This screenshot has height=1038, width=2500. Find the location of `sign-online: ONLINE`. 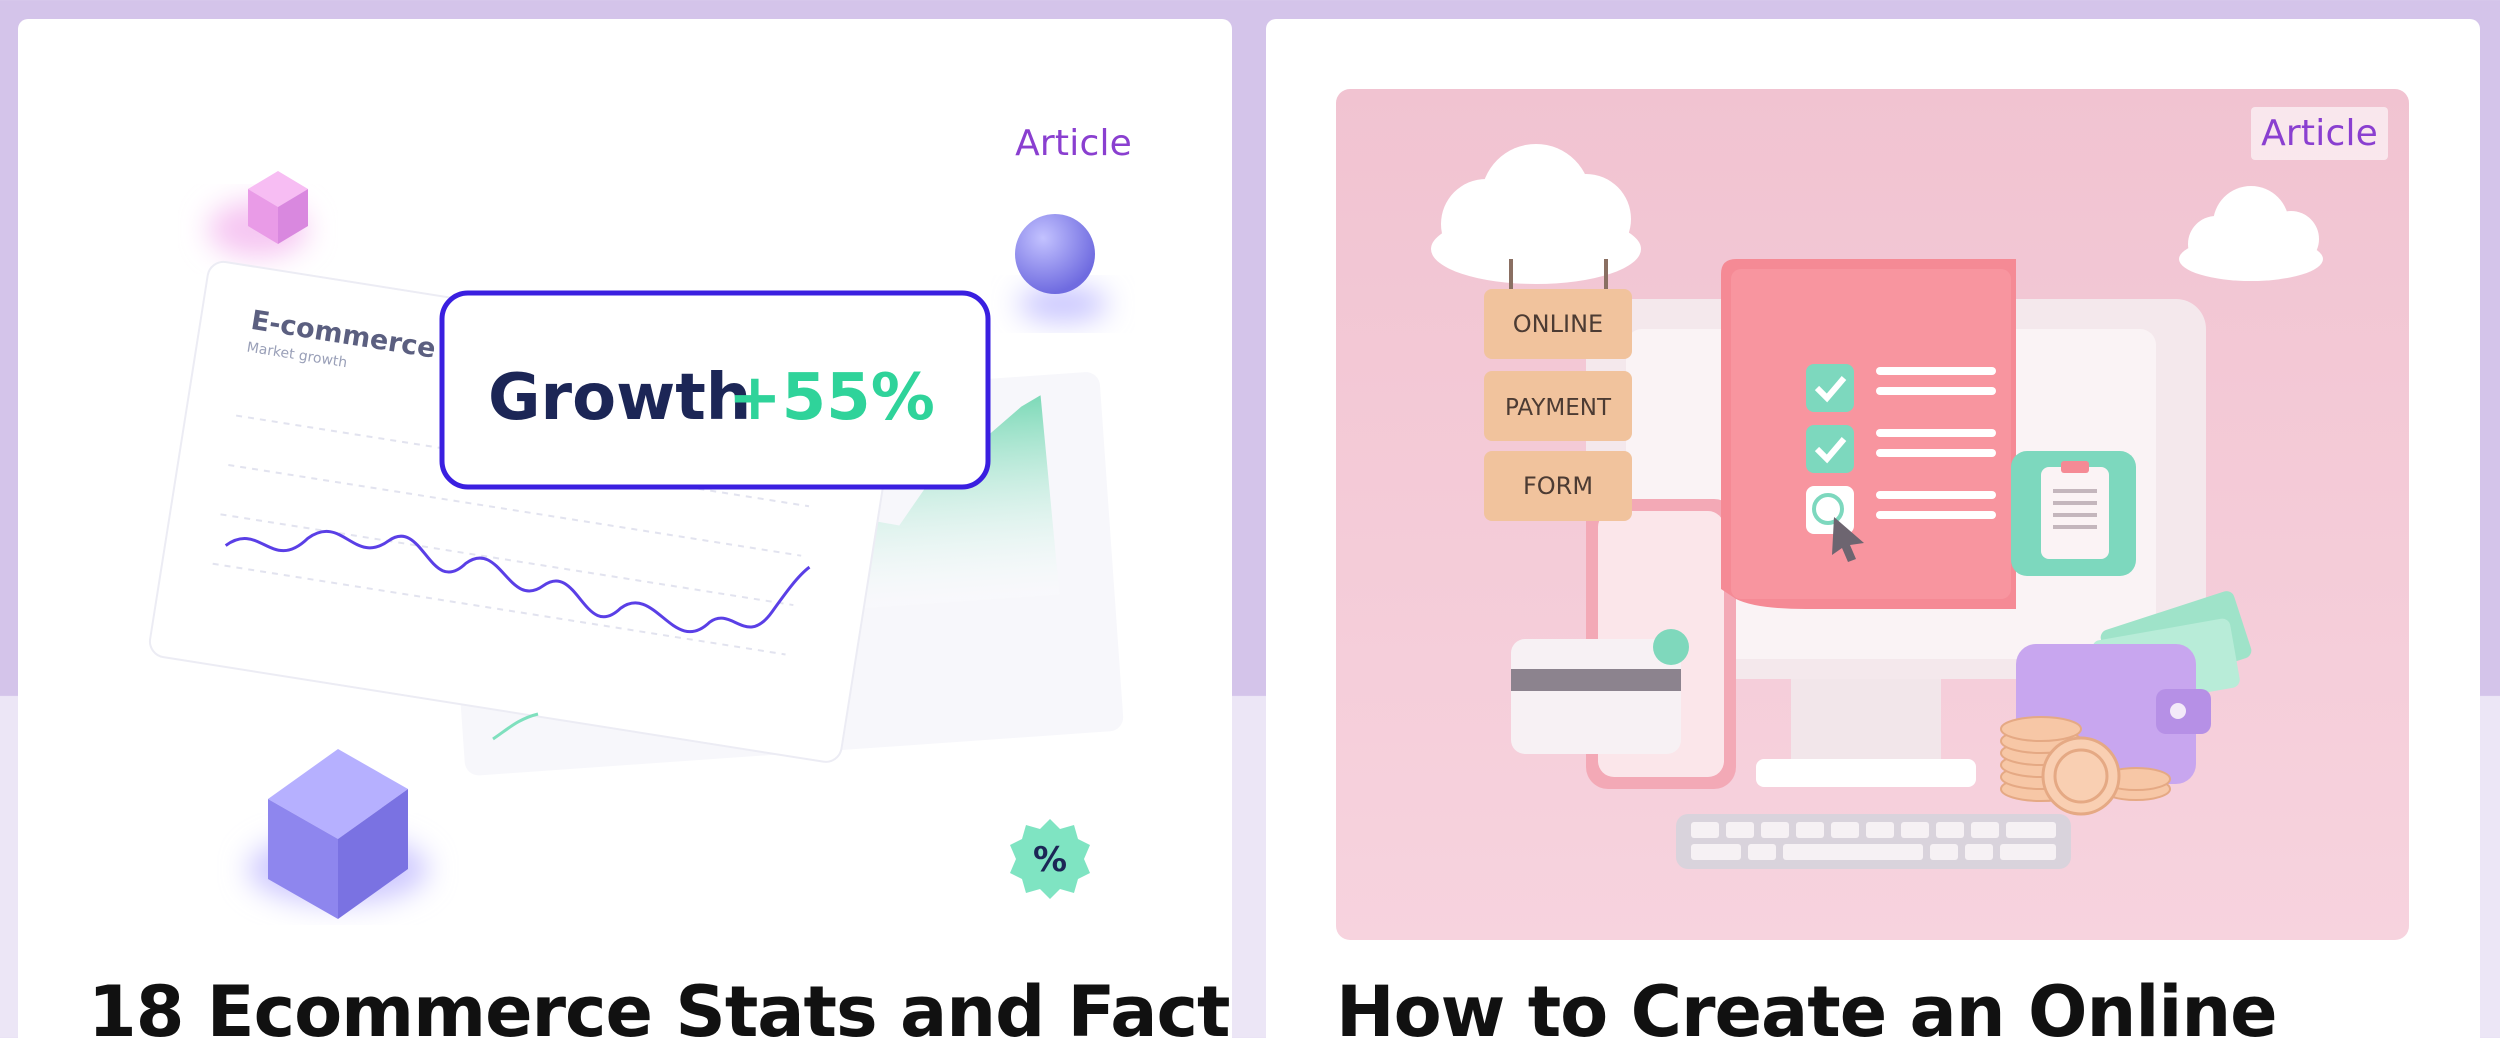

sign-online: ONLINE is located at coordinates (1558, 324).